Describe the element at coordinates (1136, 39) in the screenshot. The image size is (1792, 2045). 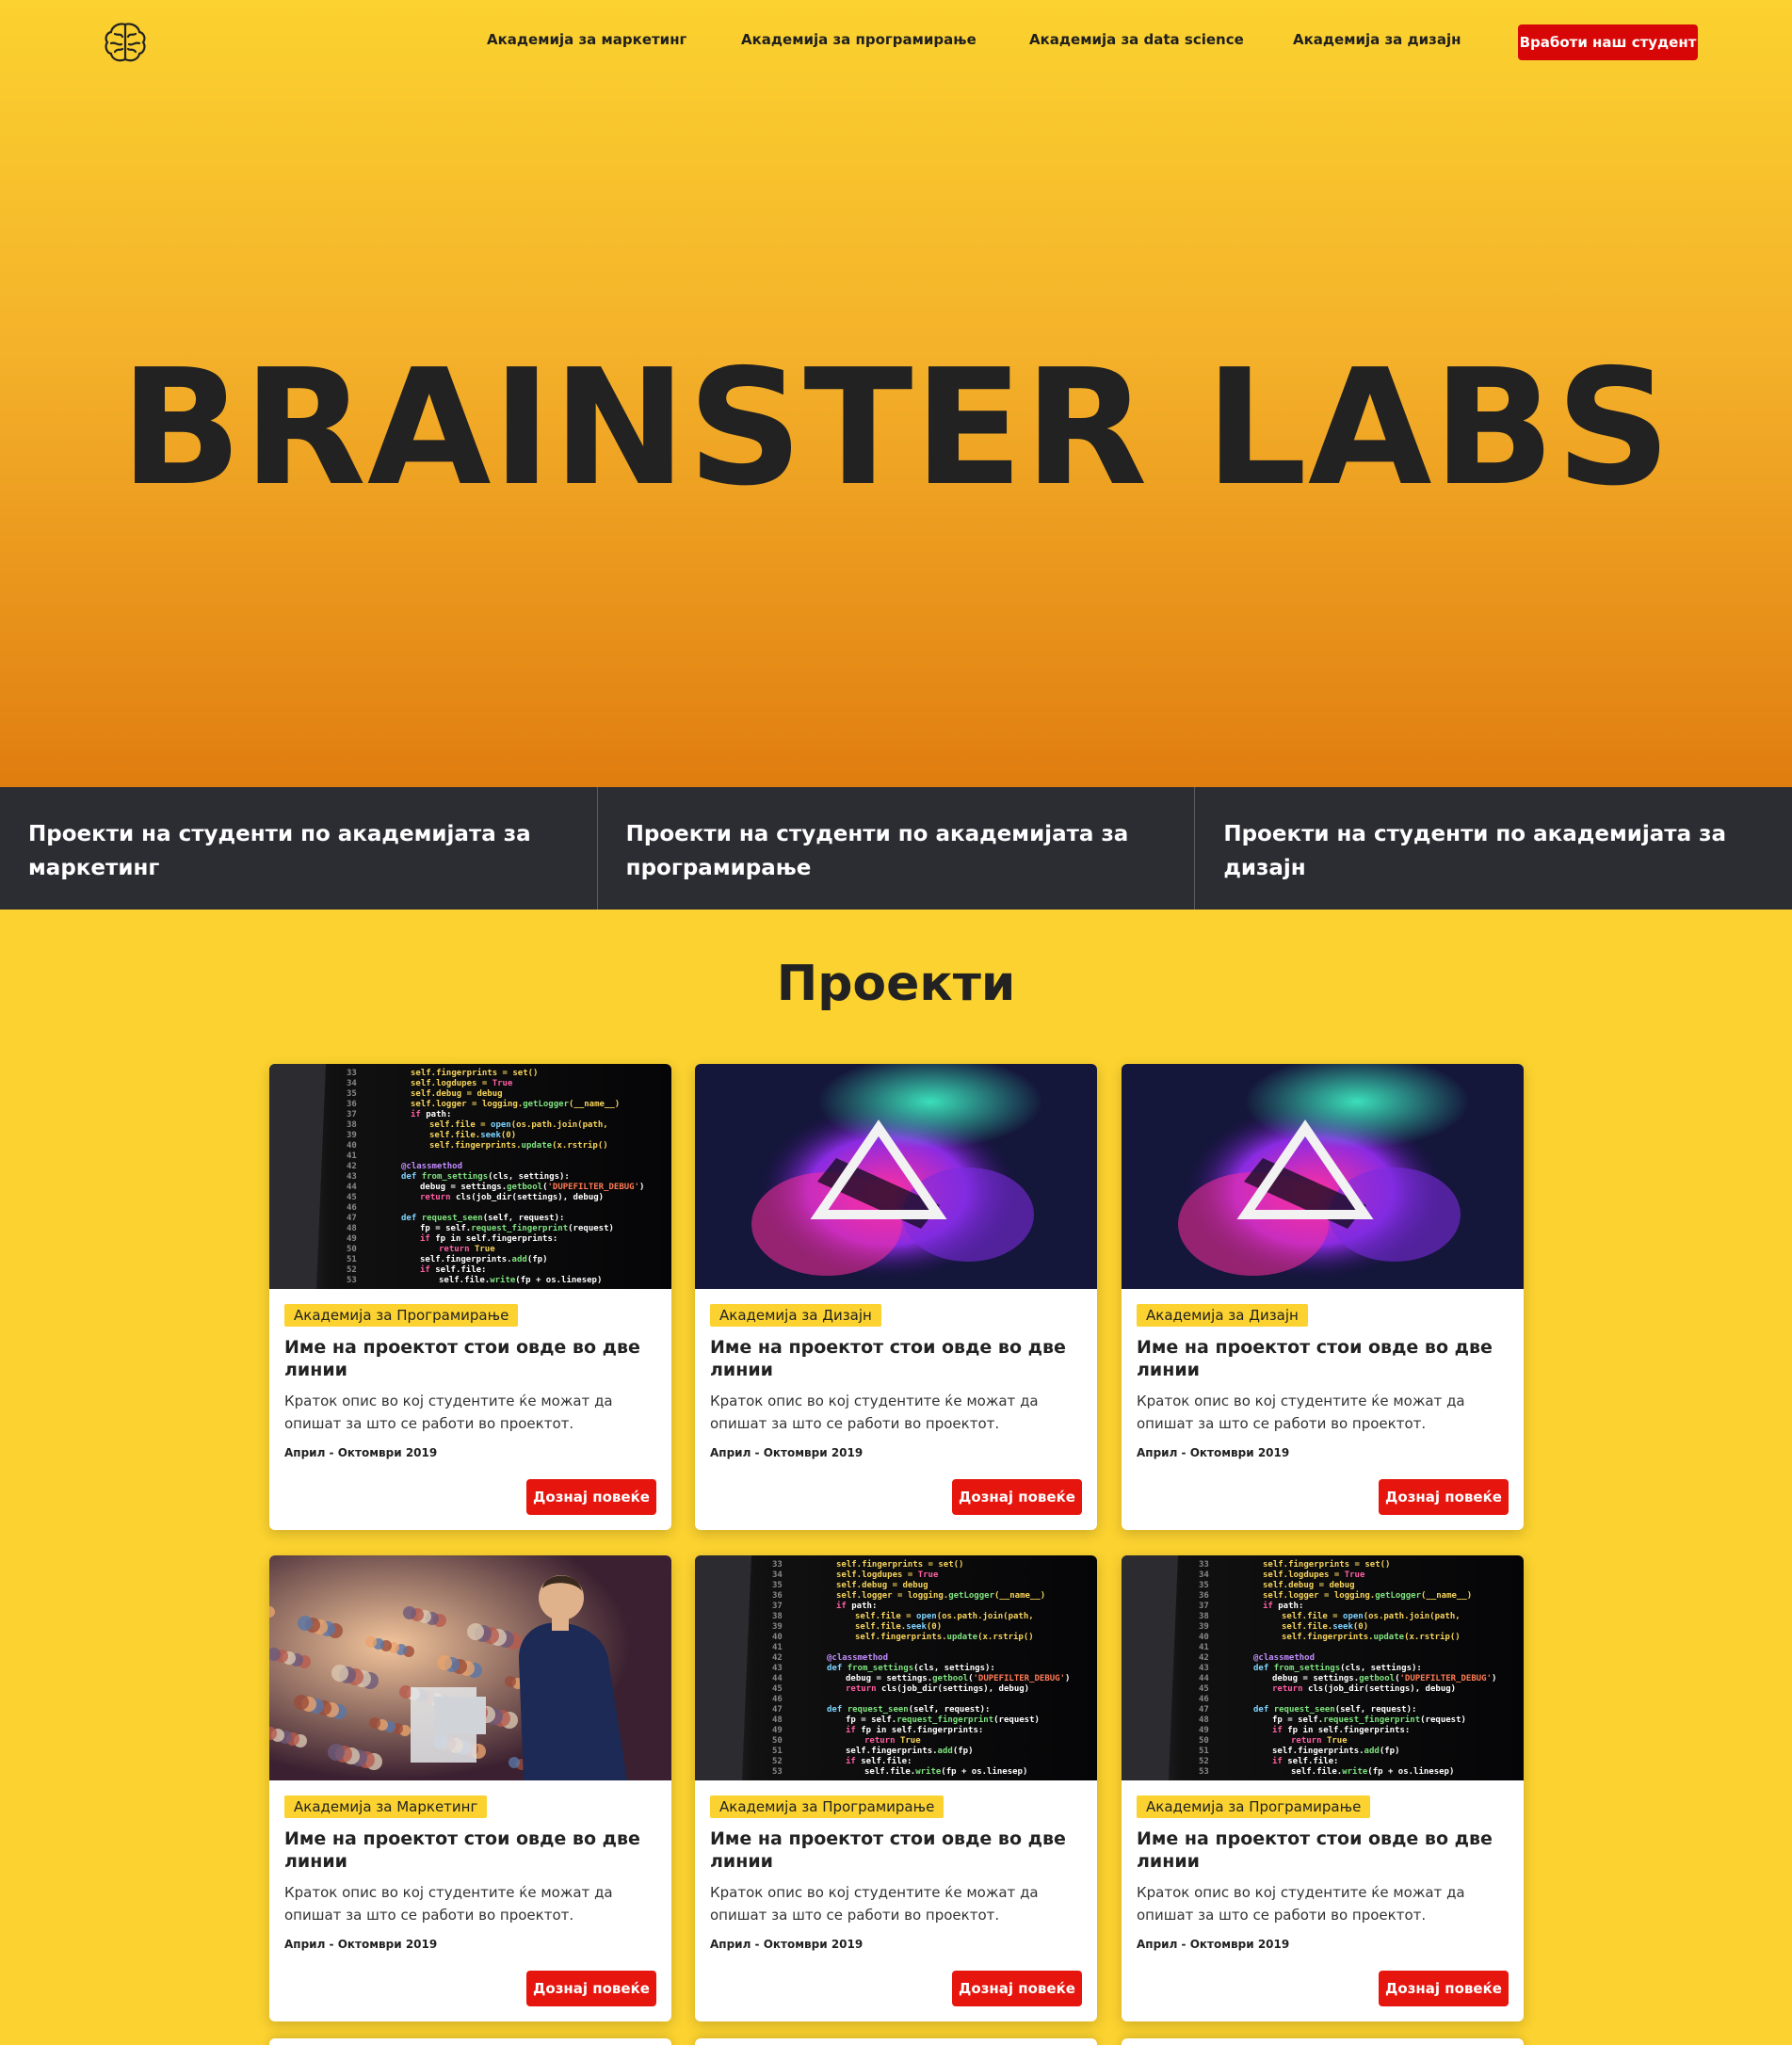
I see `nav-link-data-science: Академија за data science` at that location.